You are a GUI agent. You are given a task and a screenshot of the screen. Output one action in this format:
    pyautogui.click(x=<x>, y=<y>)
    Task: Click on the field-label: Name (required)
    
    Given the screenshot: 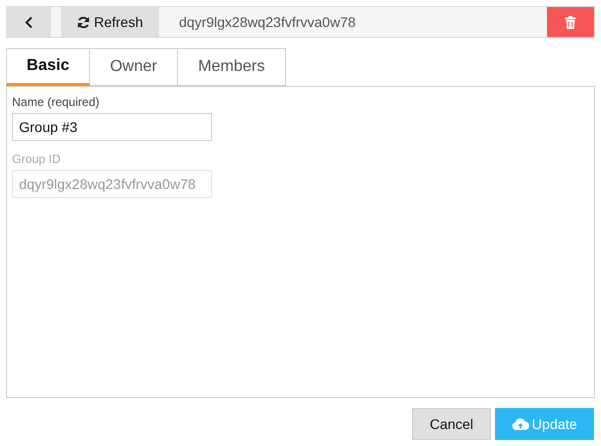 What is the action you would take?
    pyautogui.click(x=56, y=102)
    